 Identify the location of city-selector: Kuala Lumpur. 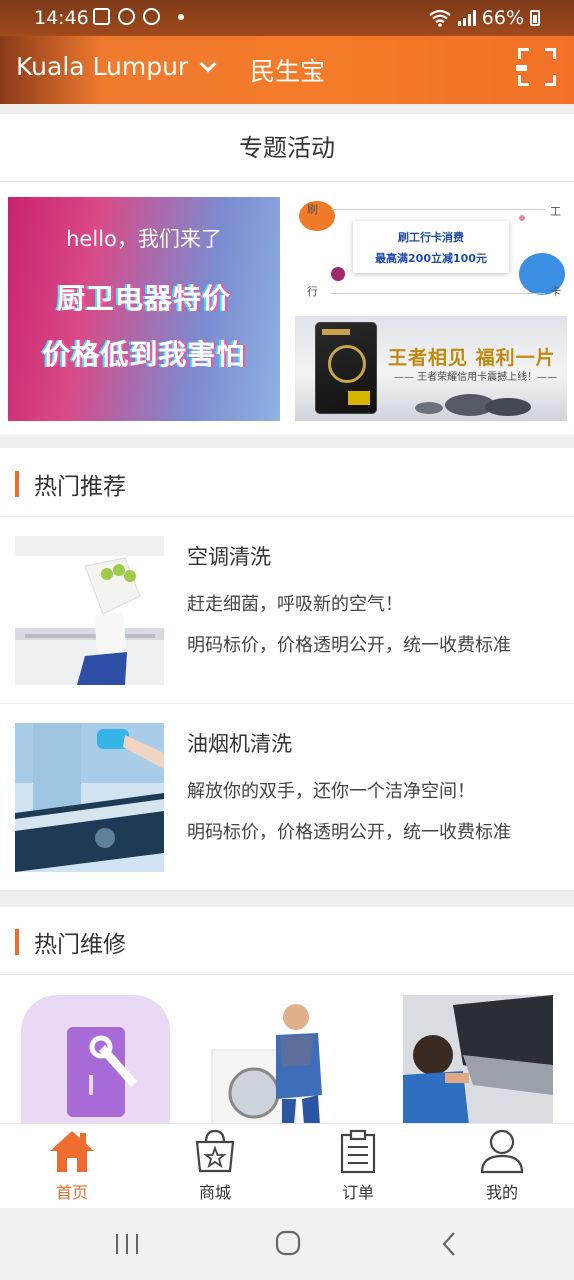
(116, 66).